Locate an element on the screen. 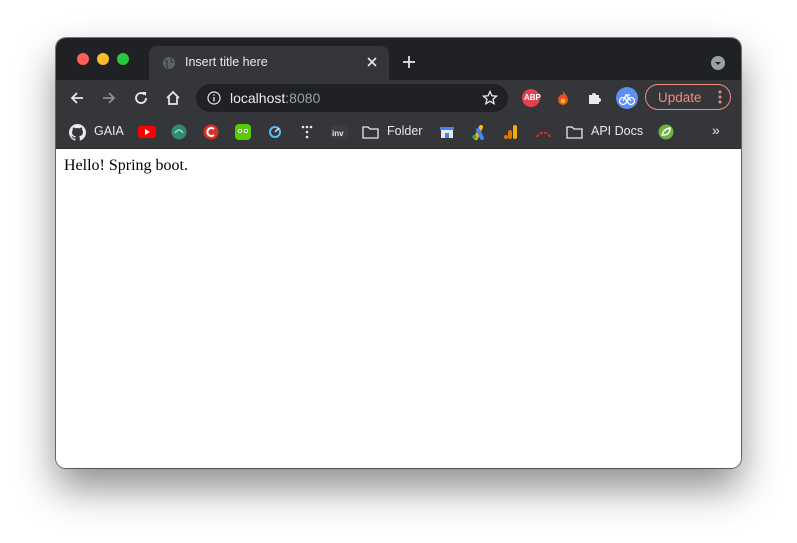 Image resolution: width=797 pixels, height=543 pixels. github-icon is located at coordinates (77, 132).